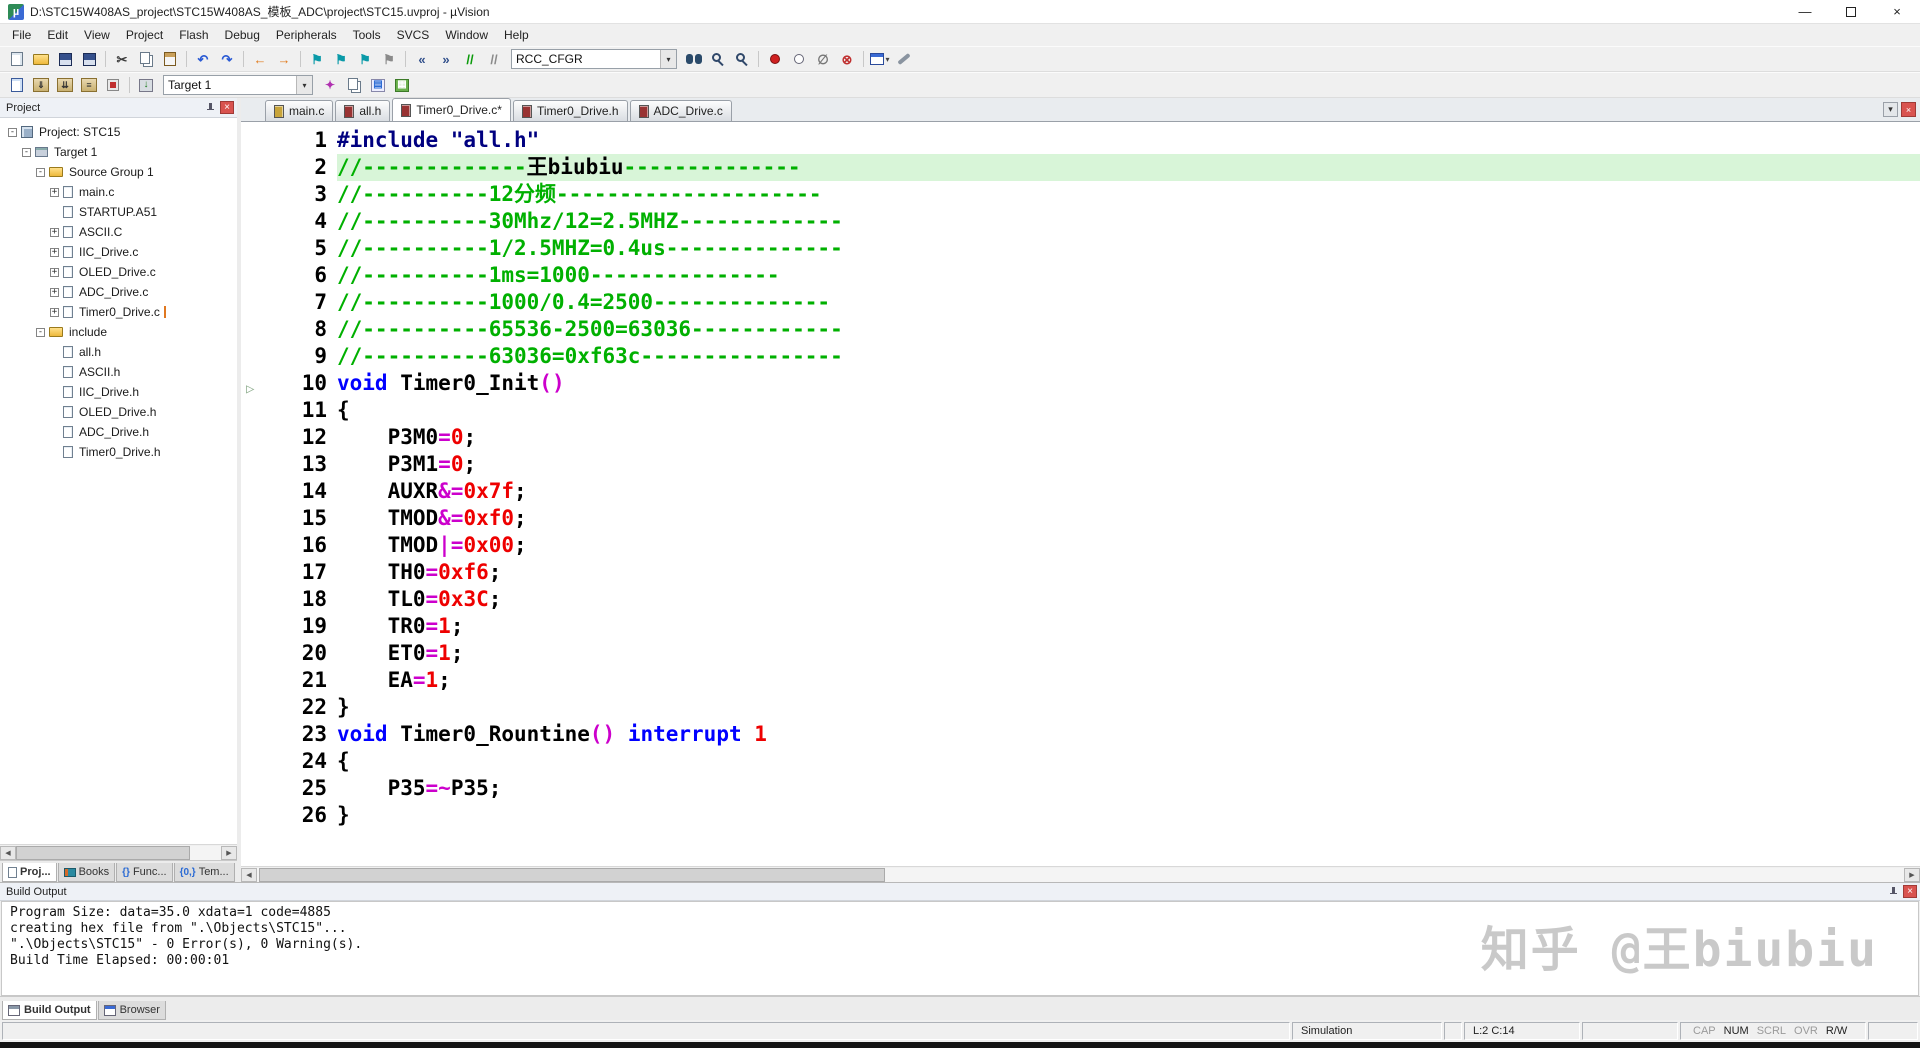 The image size is (1920, 1048). Describe the element at coordinates (365, 59) in the screenshot. I see `bookmark-next-icon: ⚑` at that location.